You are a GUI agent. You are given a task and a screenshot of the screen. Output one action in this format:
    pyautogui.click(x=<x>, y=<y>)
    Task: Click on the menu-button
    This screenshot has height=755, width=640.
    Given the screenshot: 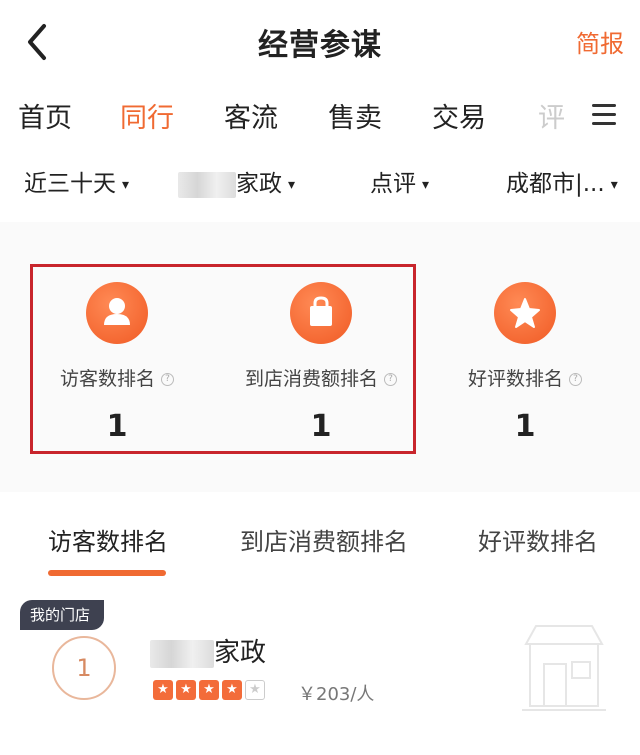 What is the action you would take?
    pyautogui.click(x=605, y=115)
    